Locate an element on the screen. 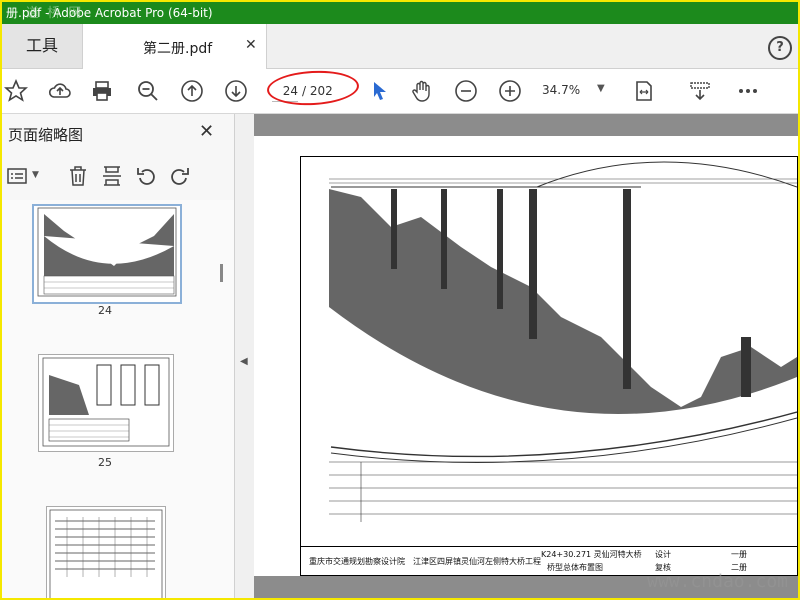 Image resolution: width=800 pixels, height=600 pixels. select-cursor-icon is located at coordinates (380, 91).